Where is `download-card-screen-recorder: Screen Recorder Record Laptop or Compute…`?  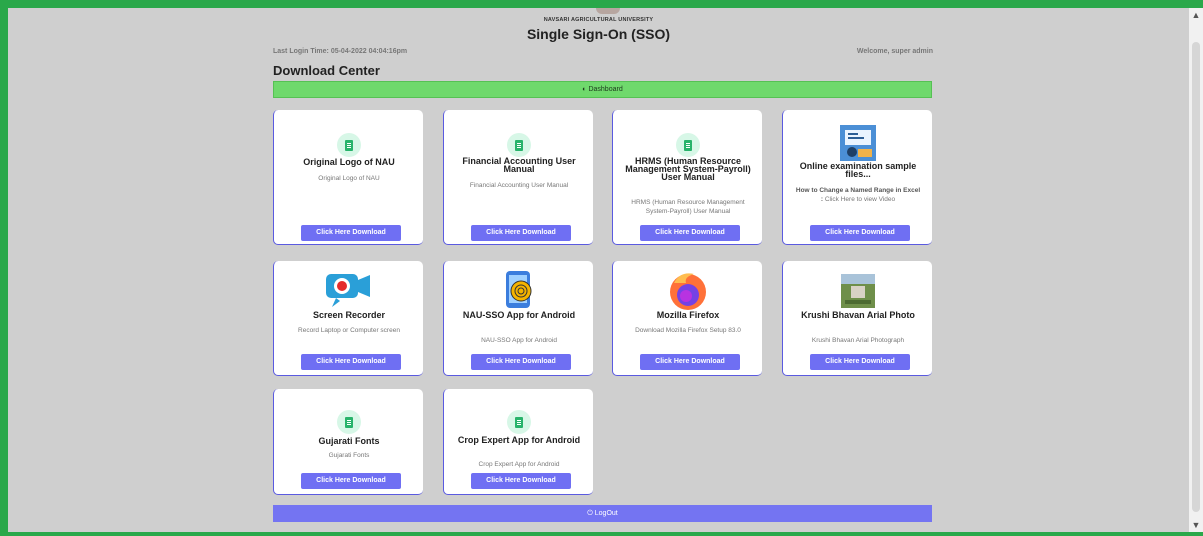 download-card-screen-recorder: Screen Recorder Record Laptop or Compute… is located at coordinates (348, 318).